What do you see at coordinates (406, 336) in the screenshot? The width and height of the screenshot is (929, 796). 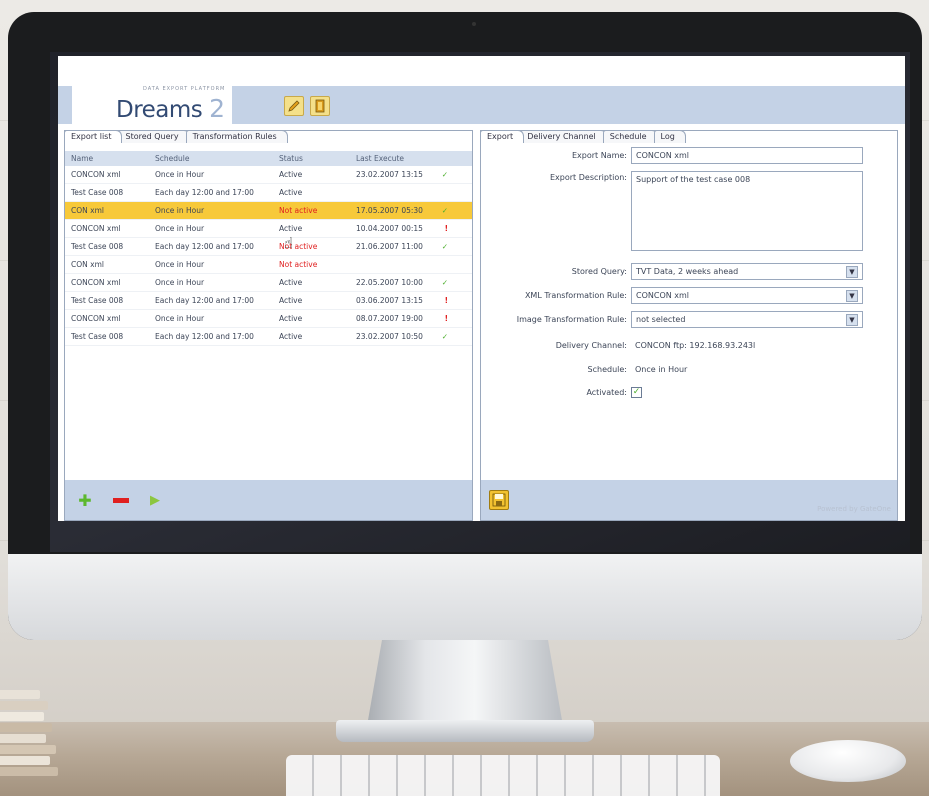 I see `cell-last-execute: 23.02.2007 10:50 ✓` at bounding box center [406, 336].